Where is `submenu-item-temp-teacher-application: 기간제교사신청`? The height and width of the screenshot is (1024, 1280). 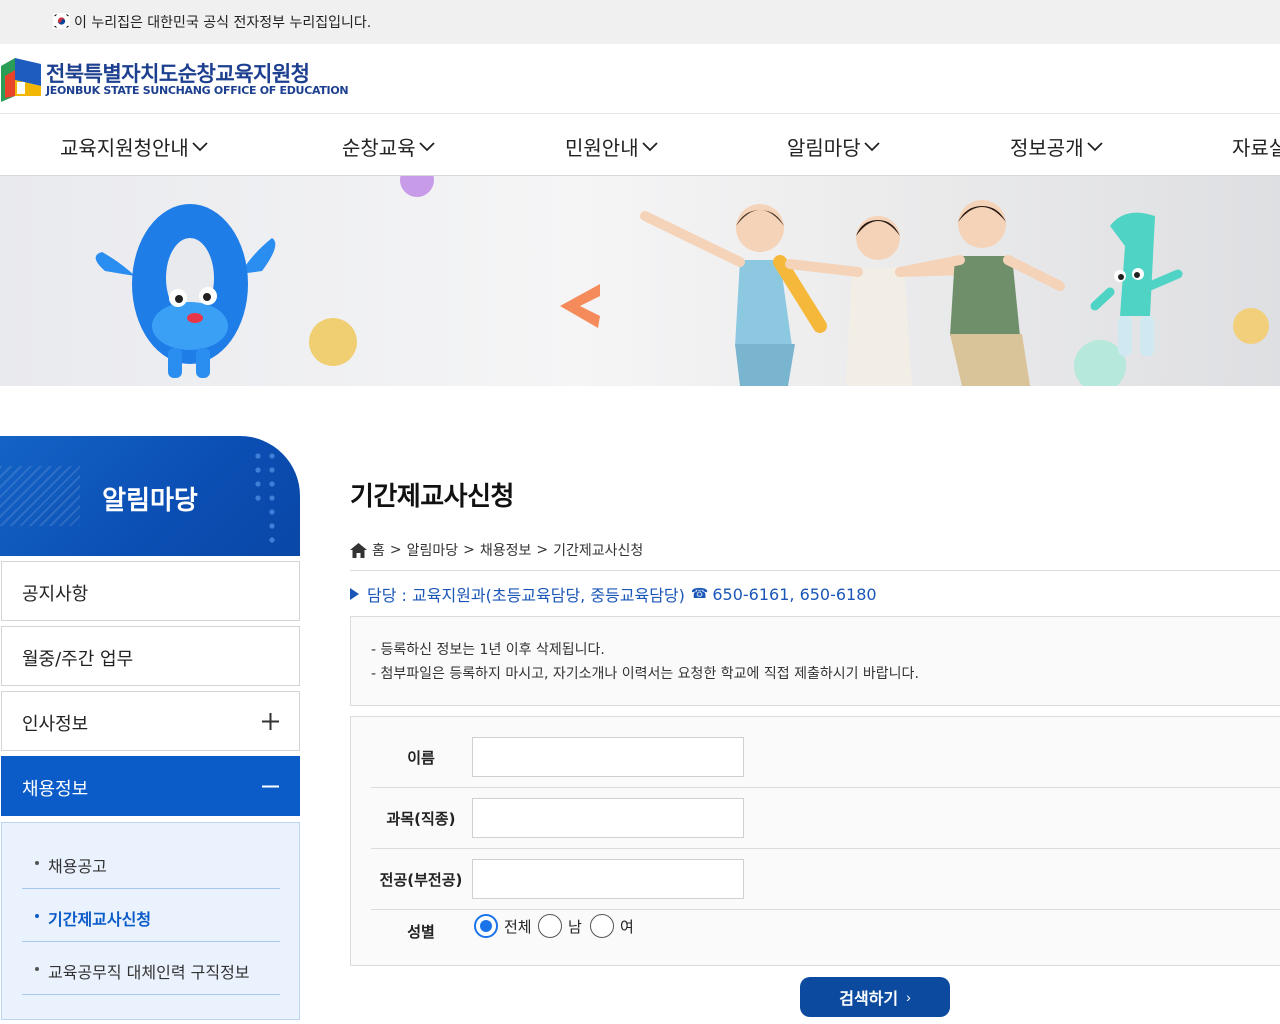 submenu-item-temp-teacher-application: 기간제교사신청 is located at coordinates (151, 916).